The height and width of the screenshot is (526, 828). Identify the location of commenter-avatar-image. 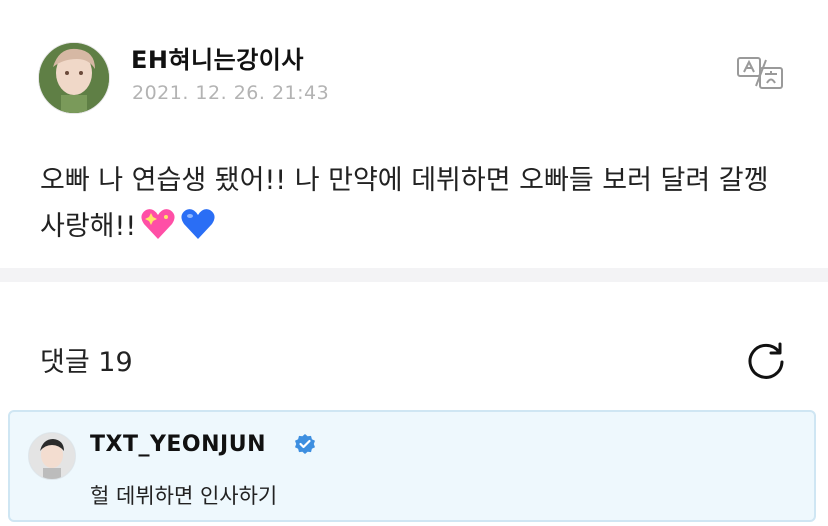
(52, 456).